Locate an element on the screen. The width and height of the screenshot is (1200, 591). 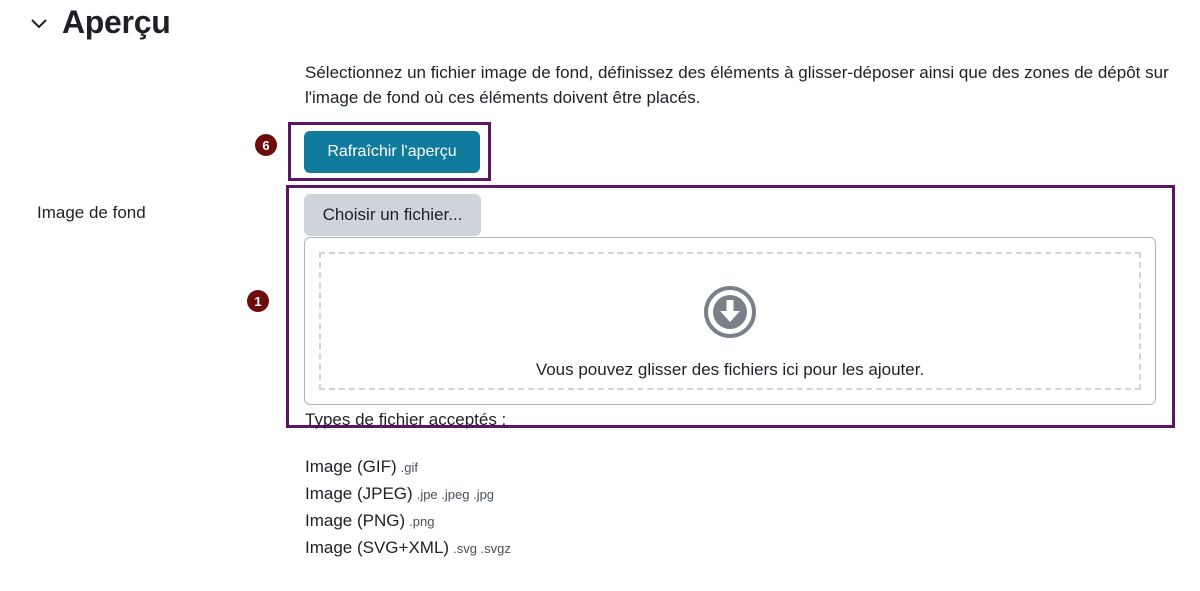
list-item: Image (JPEG) .jpe .jpeg .jpg is located at coordinates (408, 494).